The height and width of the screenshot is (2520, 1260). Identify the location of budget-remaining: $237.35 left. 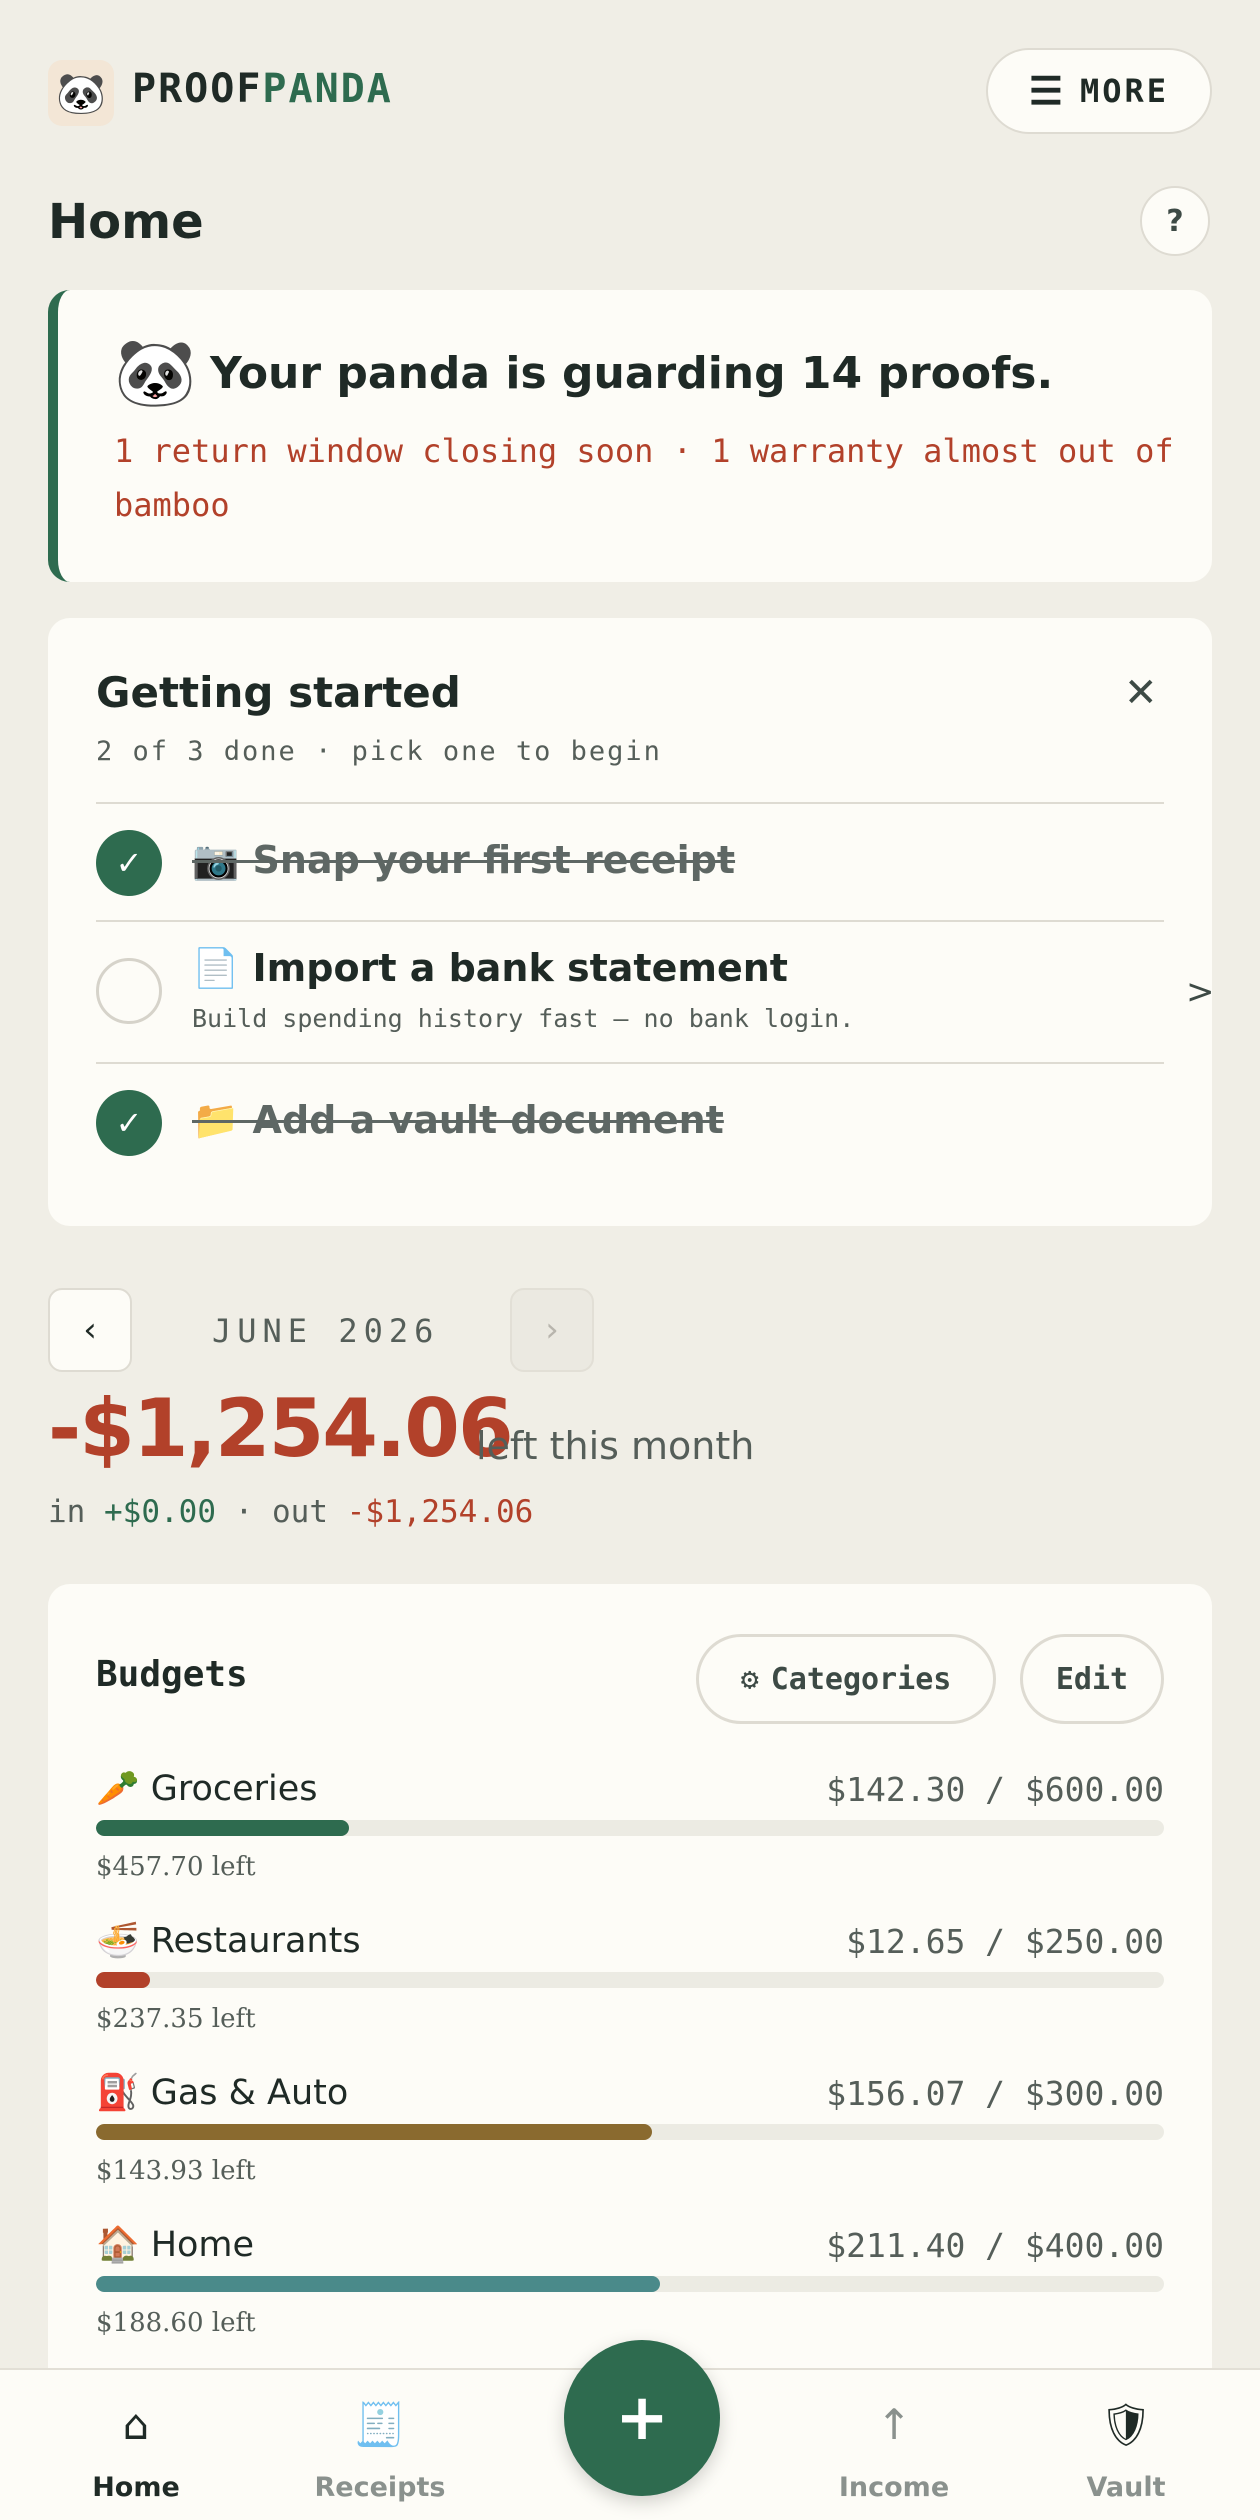
(176, 2019).